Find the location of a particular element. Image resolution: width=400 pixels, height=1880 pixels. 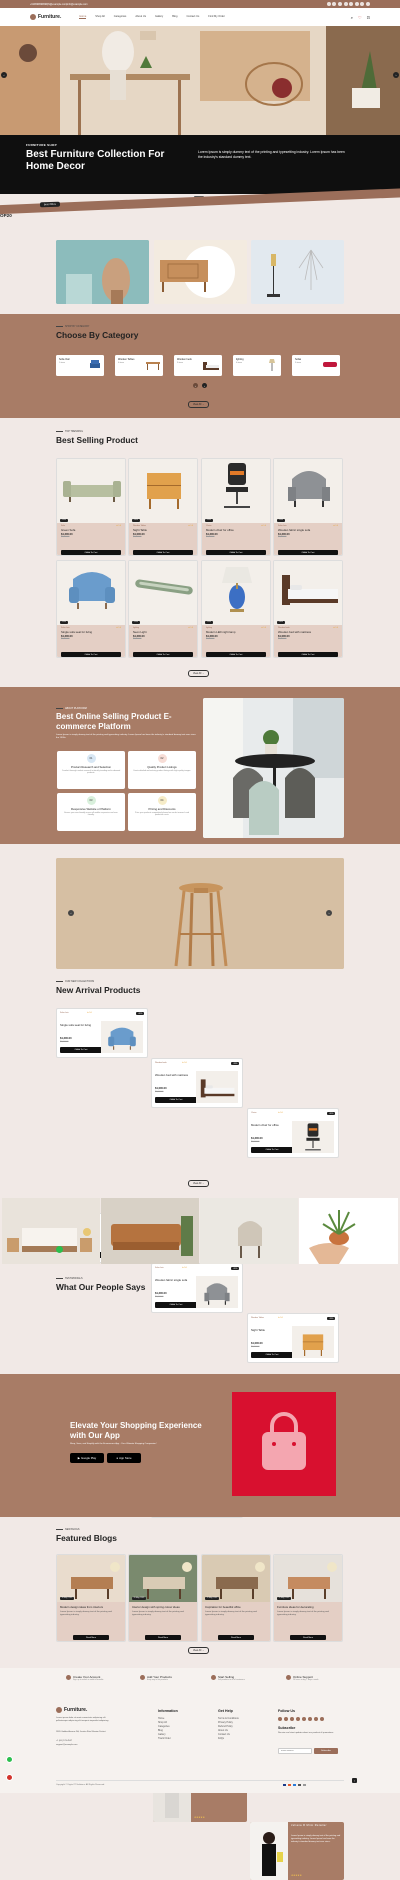

product-name: Modern LED night lamp is located at coordinates (236, 632).